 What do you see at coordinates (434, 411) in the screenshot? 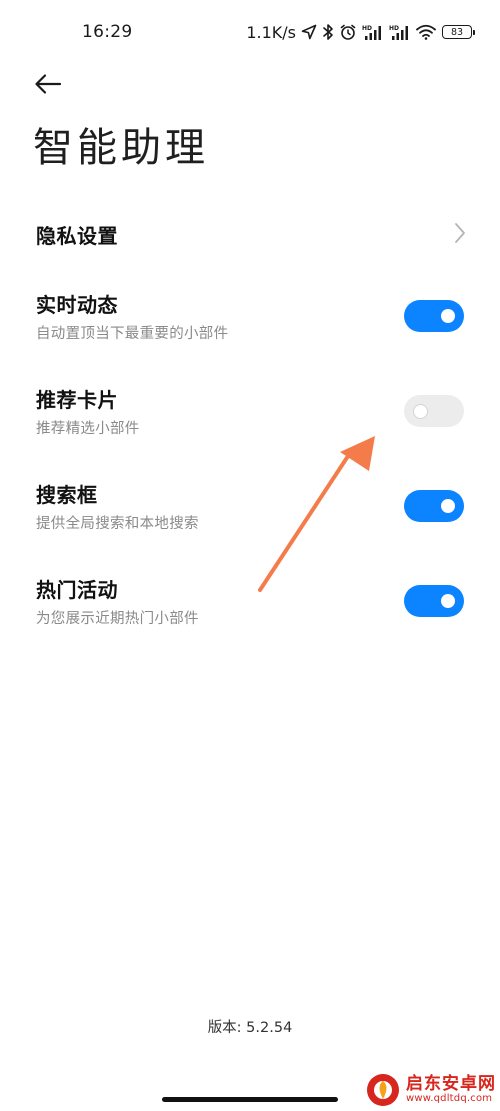
I see `recommended-cards-toggle` at bounding box center [434, 411].